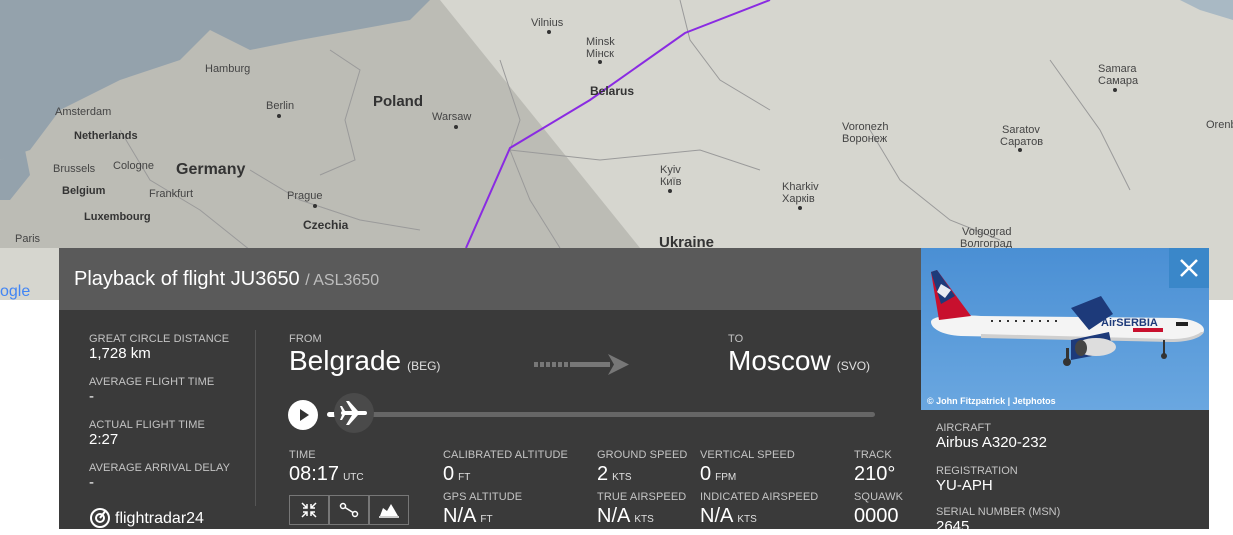  What do you see at coordinates (879, 497) in the screenshot?
I see `squawk-label: SQUAWK` at bounding box center [879, 497].